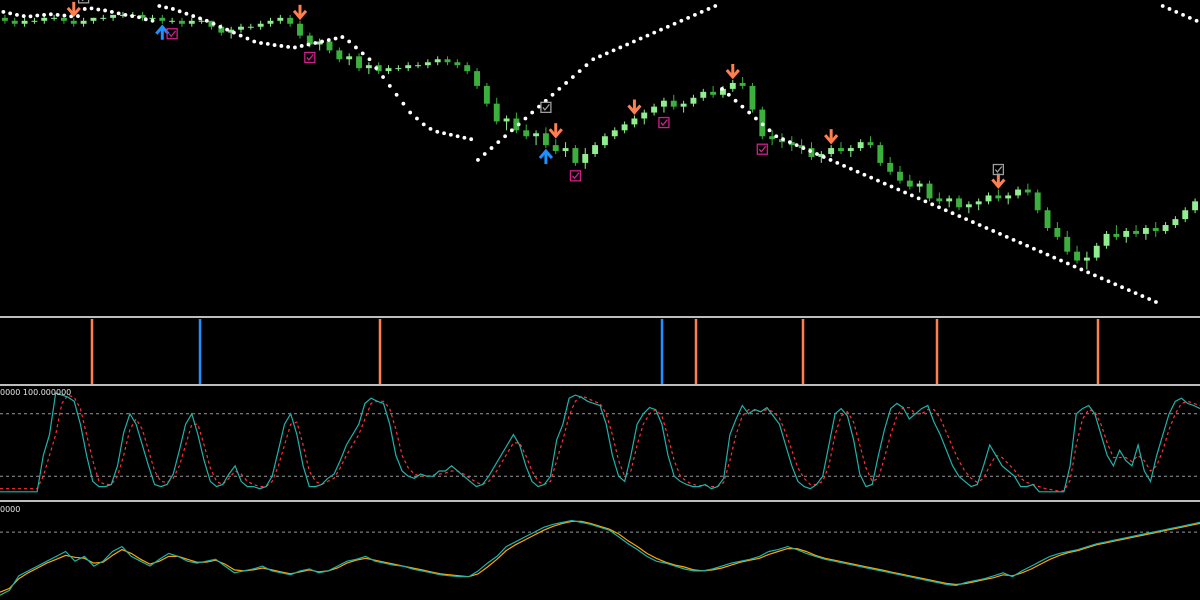  I want to click on checkbox-frame, so click(546, 107).